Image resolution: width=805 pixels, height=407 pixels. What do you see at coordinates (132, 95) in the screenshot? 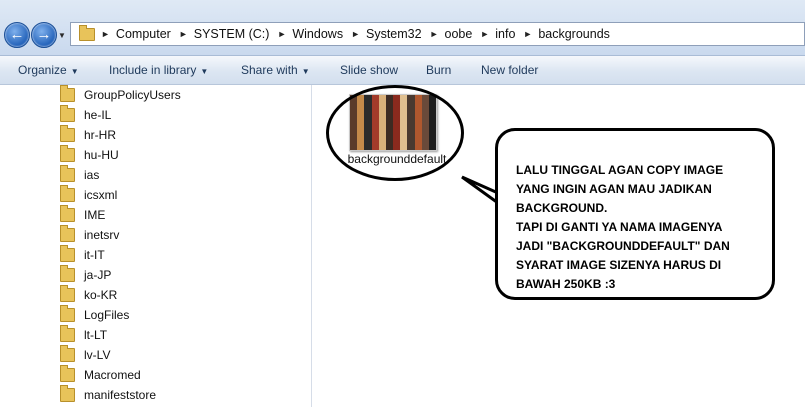
I see `nav-folder-label: GroupPolicyUsers` at bounding box center [132, 95].